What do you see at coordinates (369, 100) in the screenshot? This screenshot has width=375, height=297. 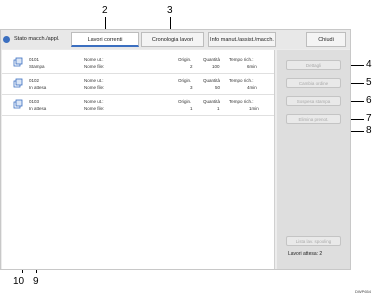 I see `callout-6: 6` at bounding box center [369, 100].